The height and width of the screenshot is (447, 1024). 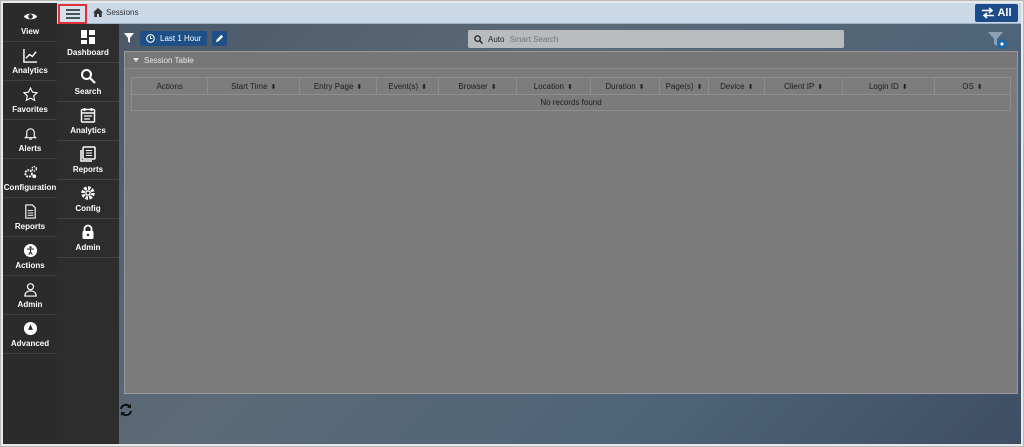 What do you see at coordinates (684, 86) in the screenshot?
I see `column-header: Page(s) ⬍` at bounding box center [684, 86].